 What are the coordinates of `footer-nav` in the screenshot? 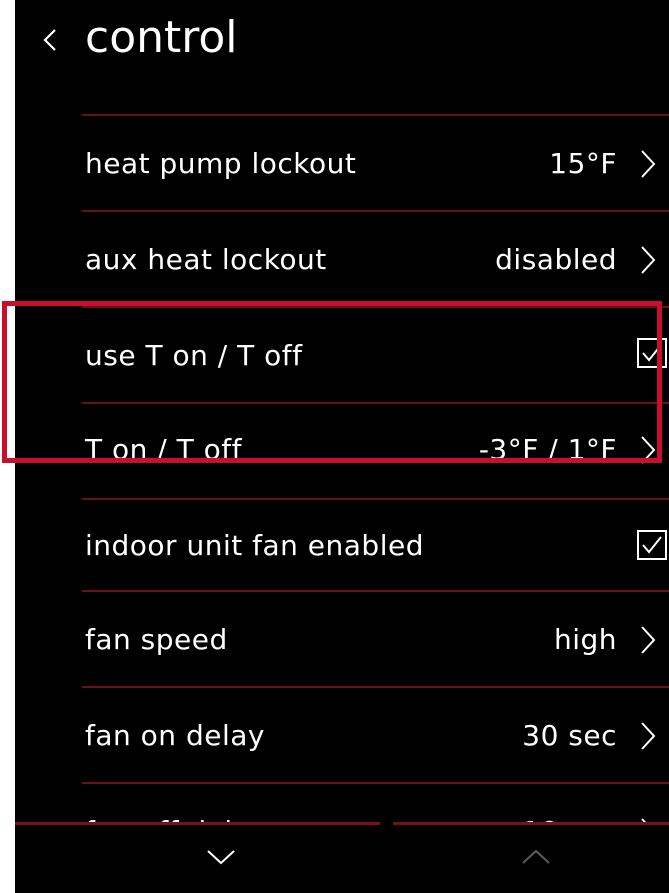 It's located at (342, 857).